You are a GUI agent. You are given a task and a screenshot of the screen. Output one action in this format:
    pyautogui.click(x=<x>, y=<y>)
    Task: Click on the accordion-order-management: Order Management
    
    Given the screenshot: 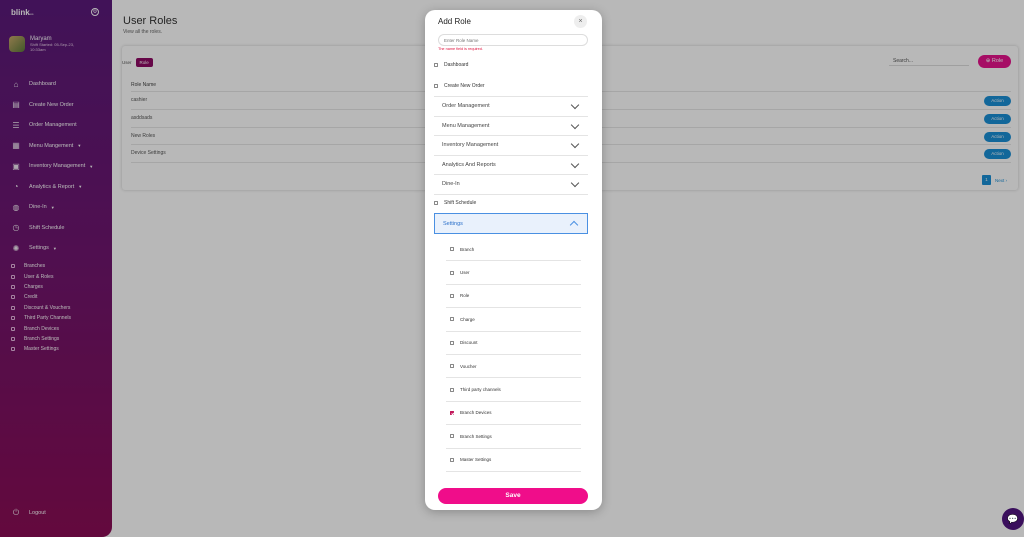 What is the action you would take?
    pyautogui.click(x=511, y=106)
    